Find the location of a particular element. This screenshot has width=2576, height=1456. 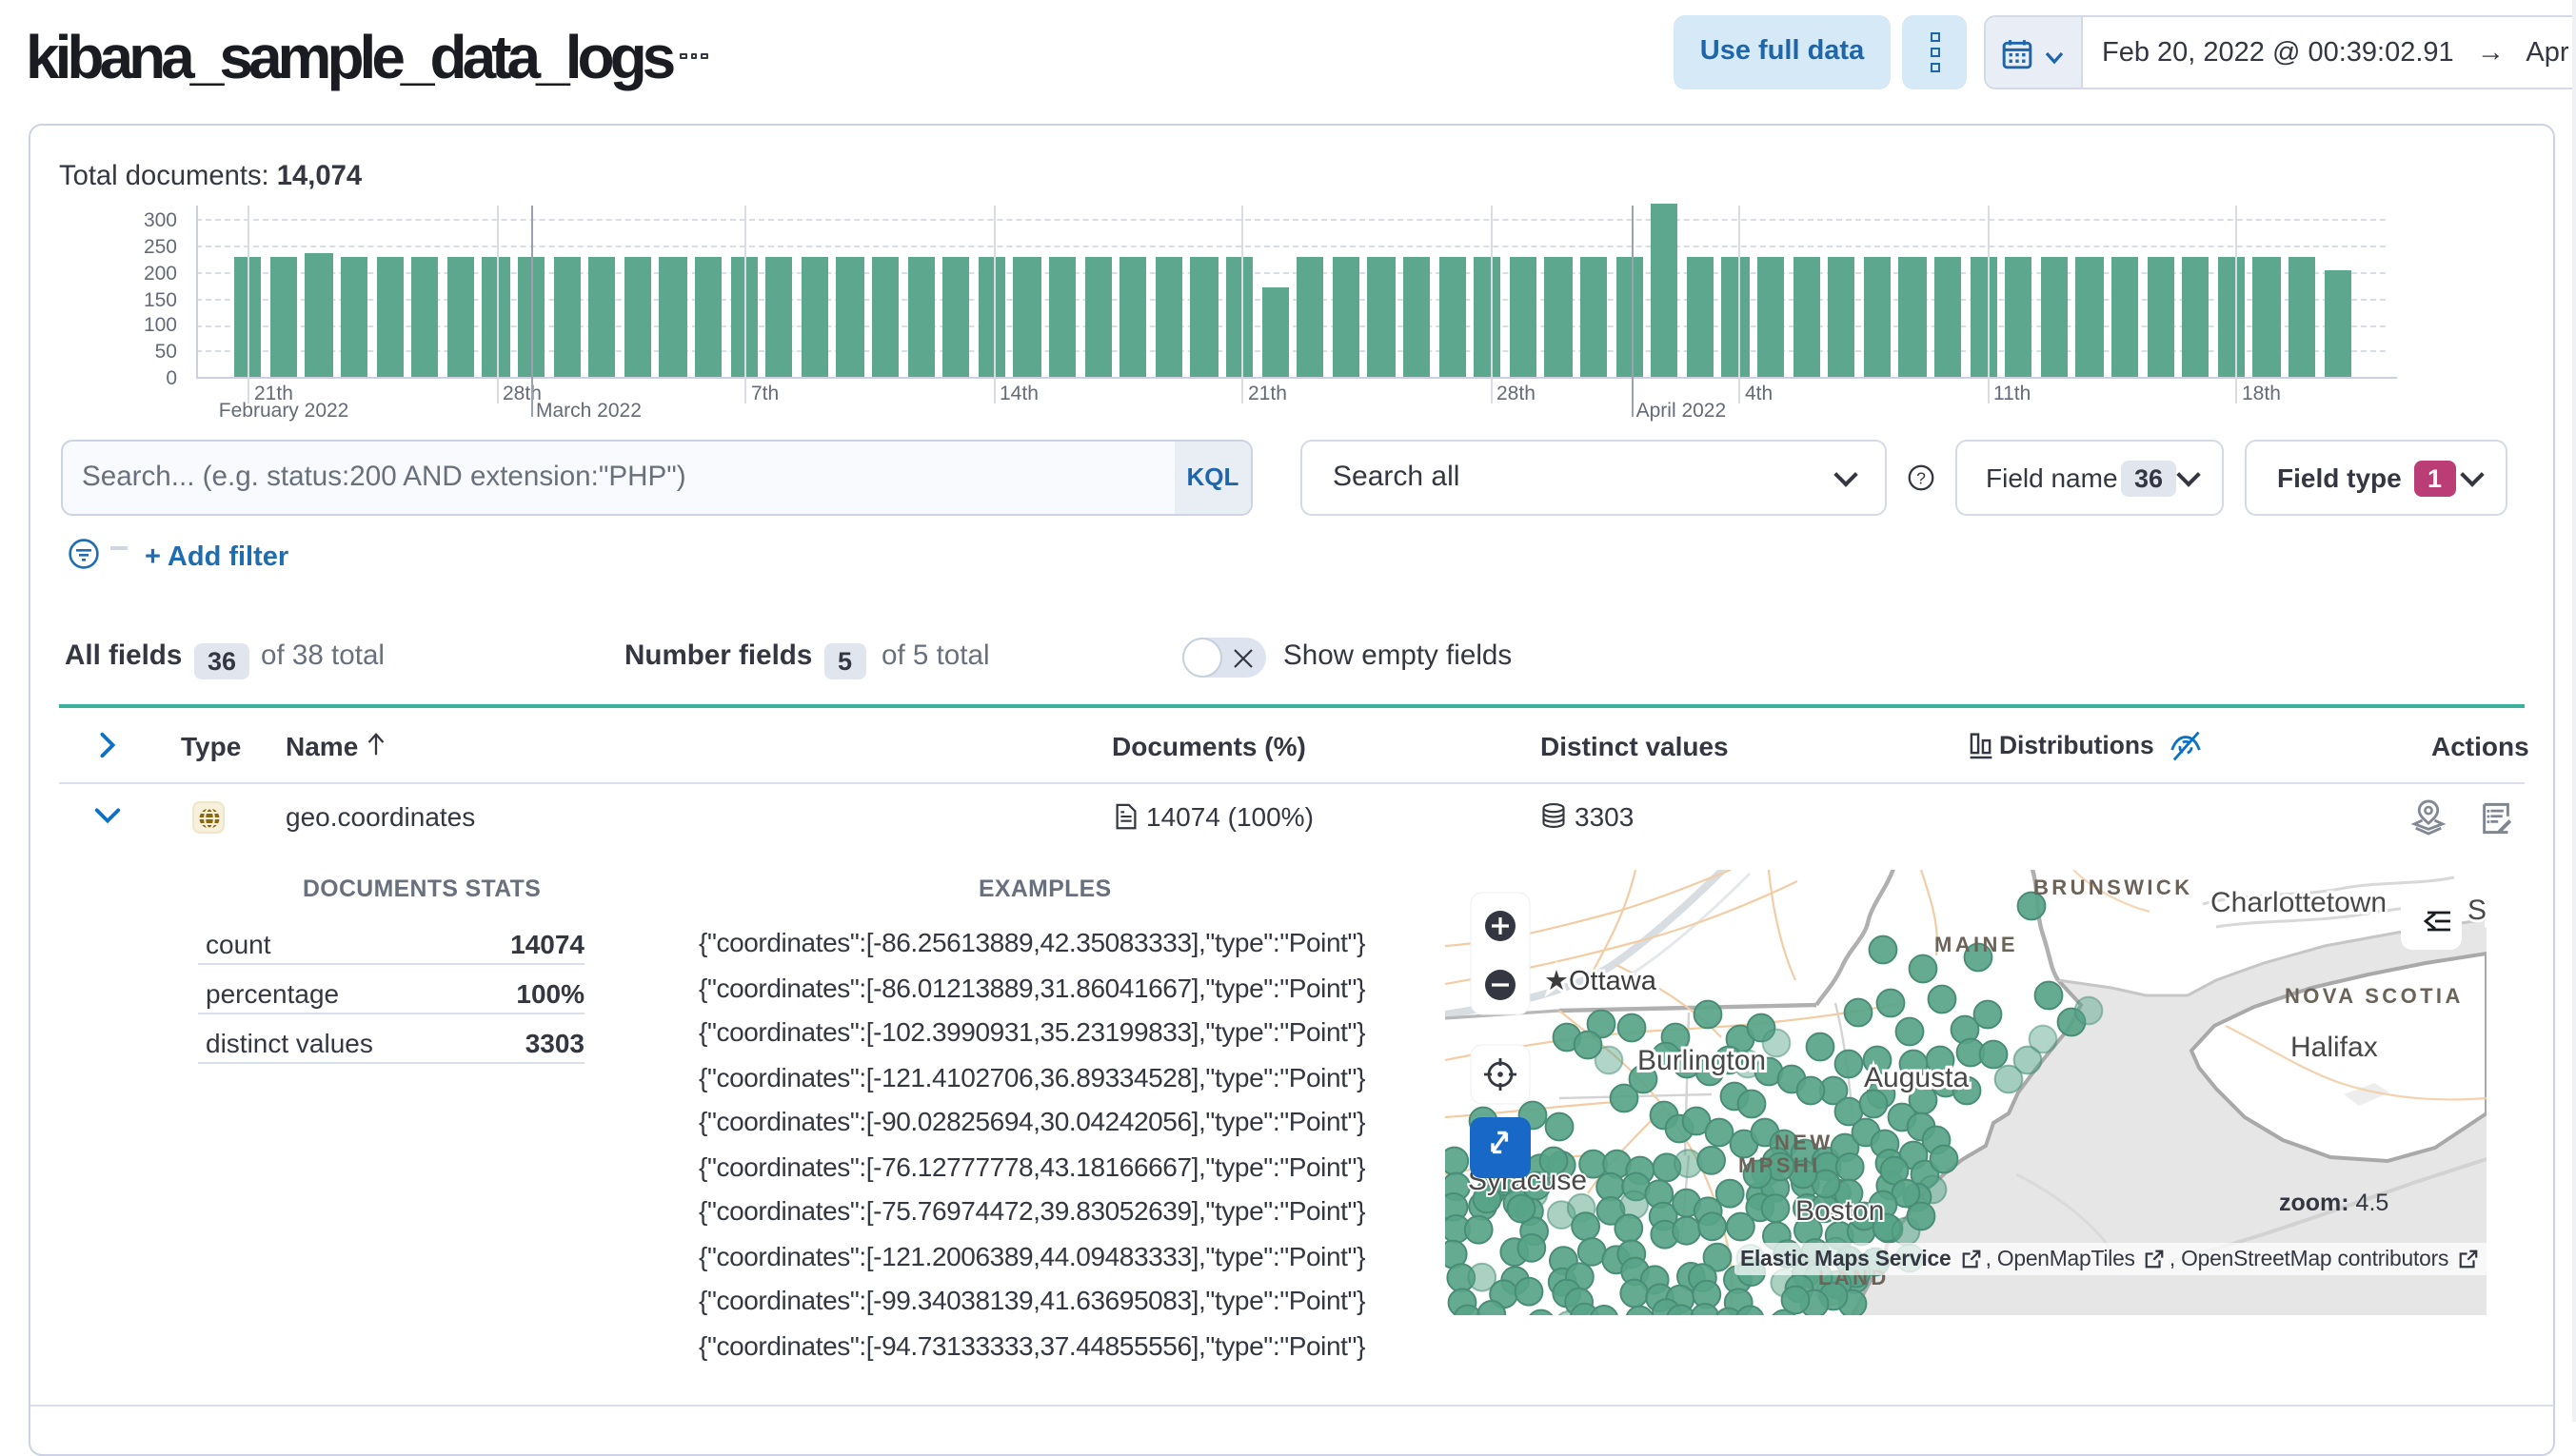

svg-text: Burlington is located at coordinates (1701, 1060).